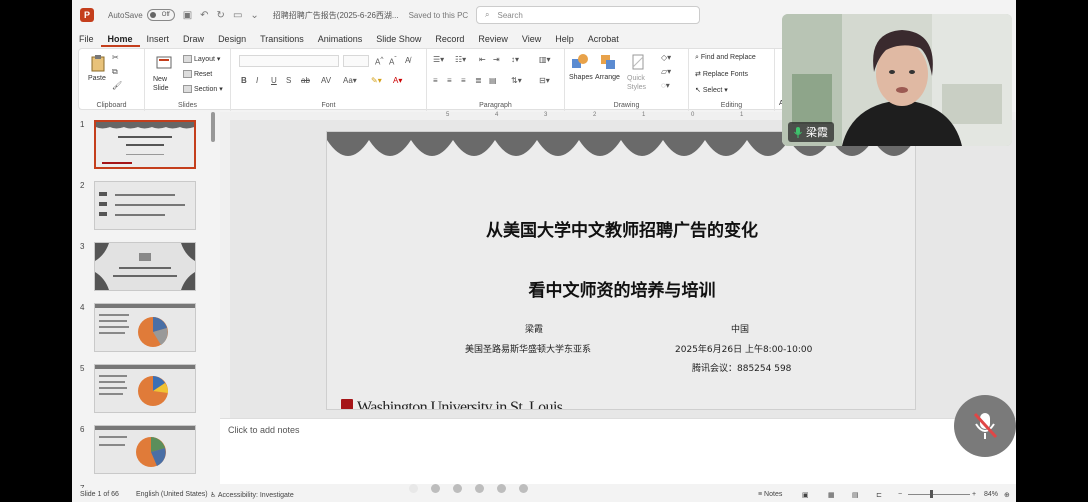 This screenshot has height=502, width=1088. I want to click on new-slide-icon, so click(164, 63).